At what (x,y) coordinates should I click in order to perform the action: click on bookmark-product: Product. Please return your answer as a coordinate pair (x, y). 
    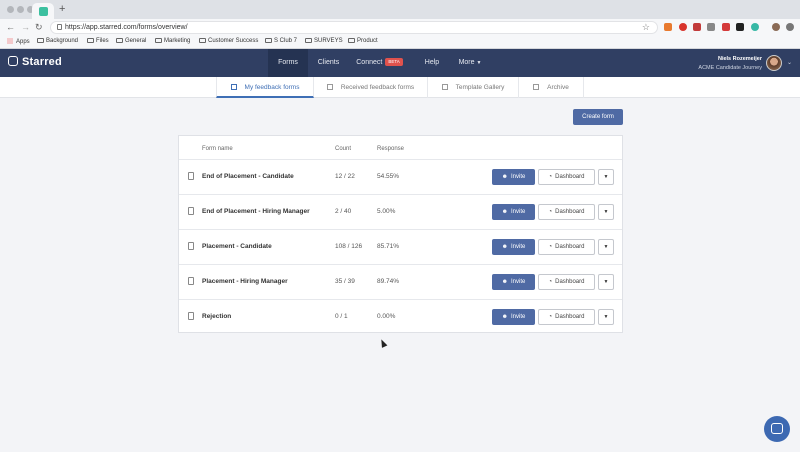
    Looking at the image, I should click on (363, 41).